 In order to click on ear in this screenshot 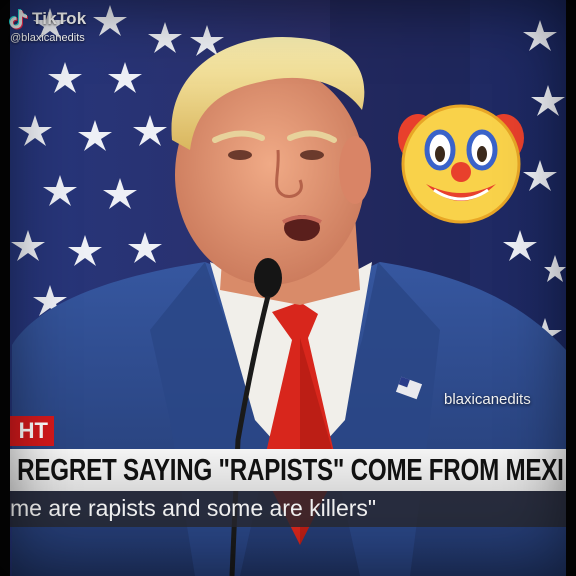, I will do `click(355, 170)`.